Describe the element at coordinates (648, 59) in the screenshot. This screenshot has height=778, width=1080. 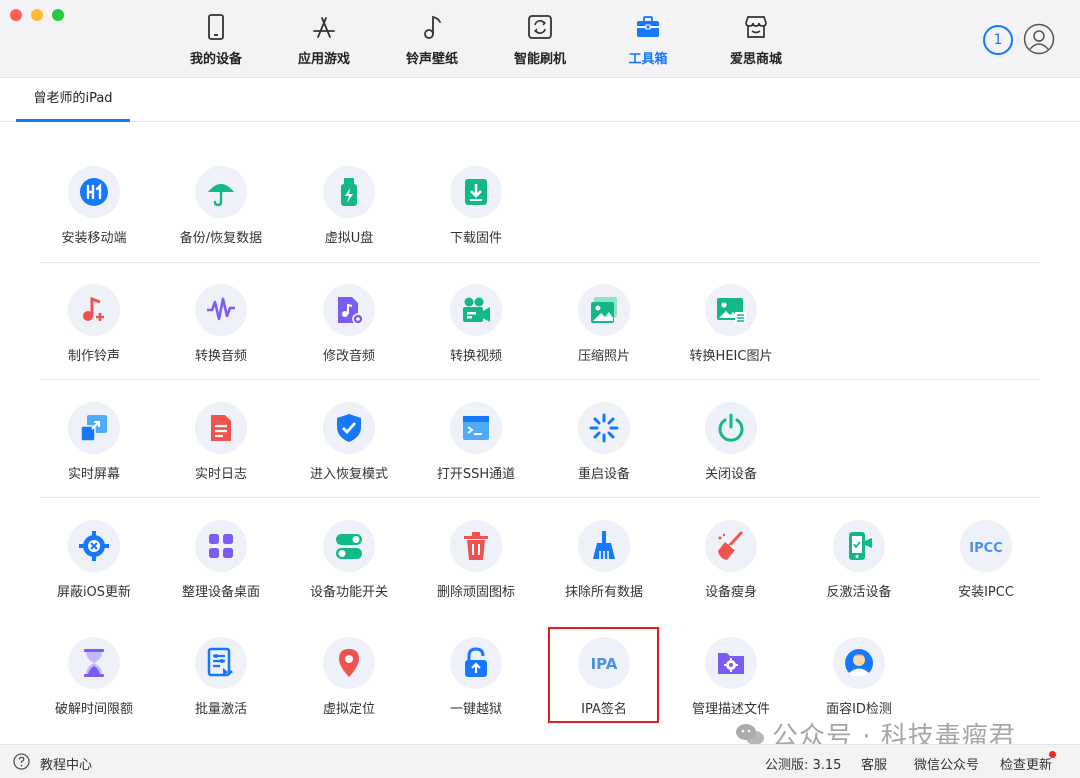
I see `nav-label: 工具箱` at that location.